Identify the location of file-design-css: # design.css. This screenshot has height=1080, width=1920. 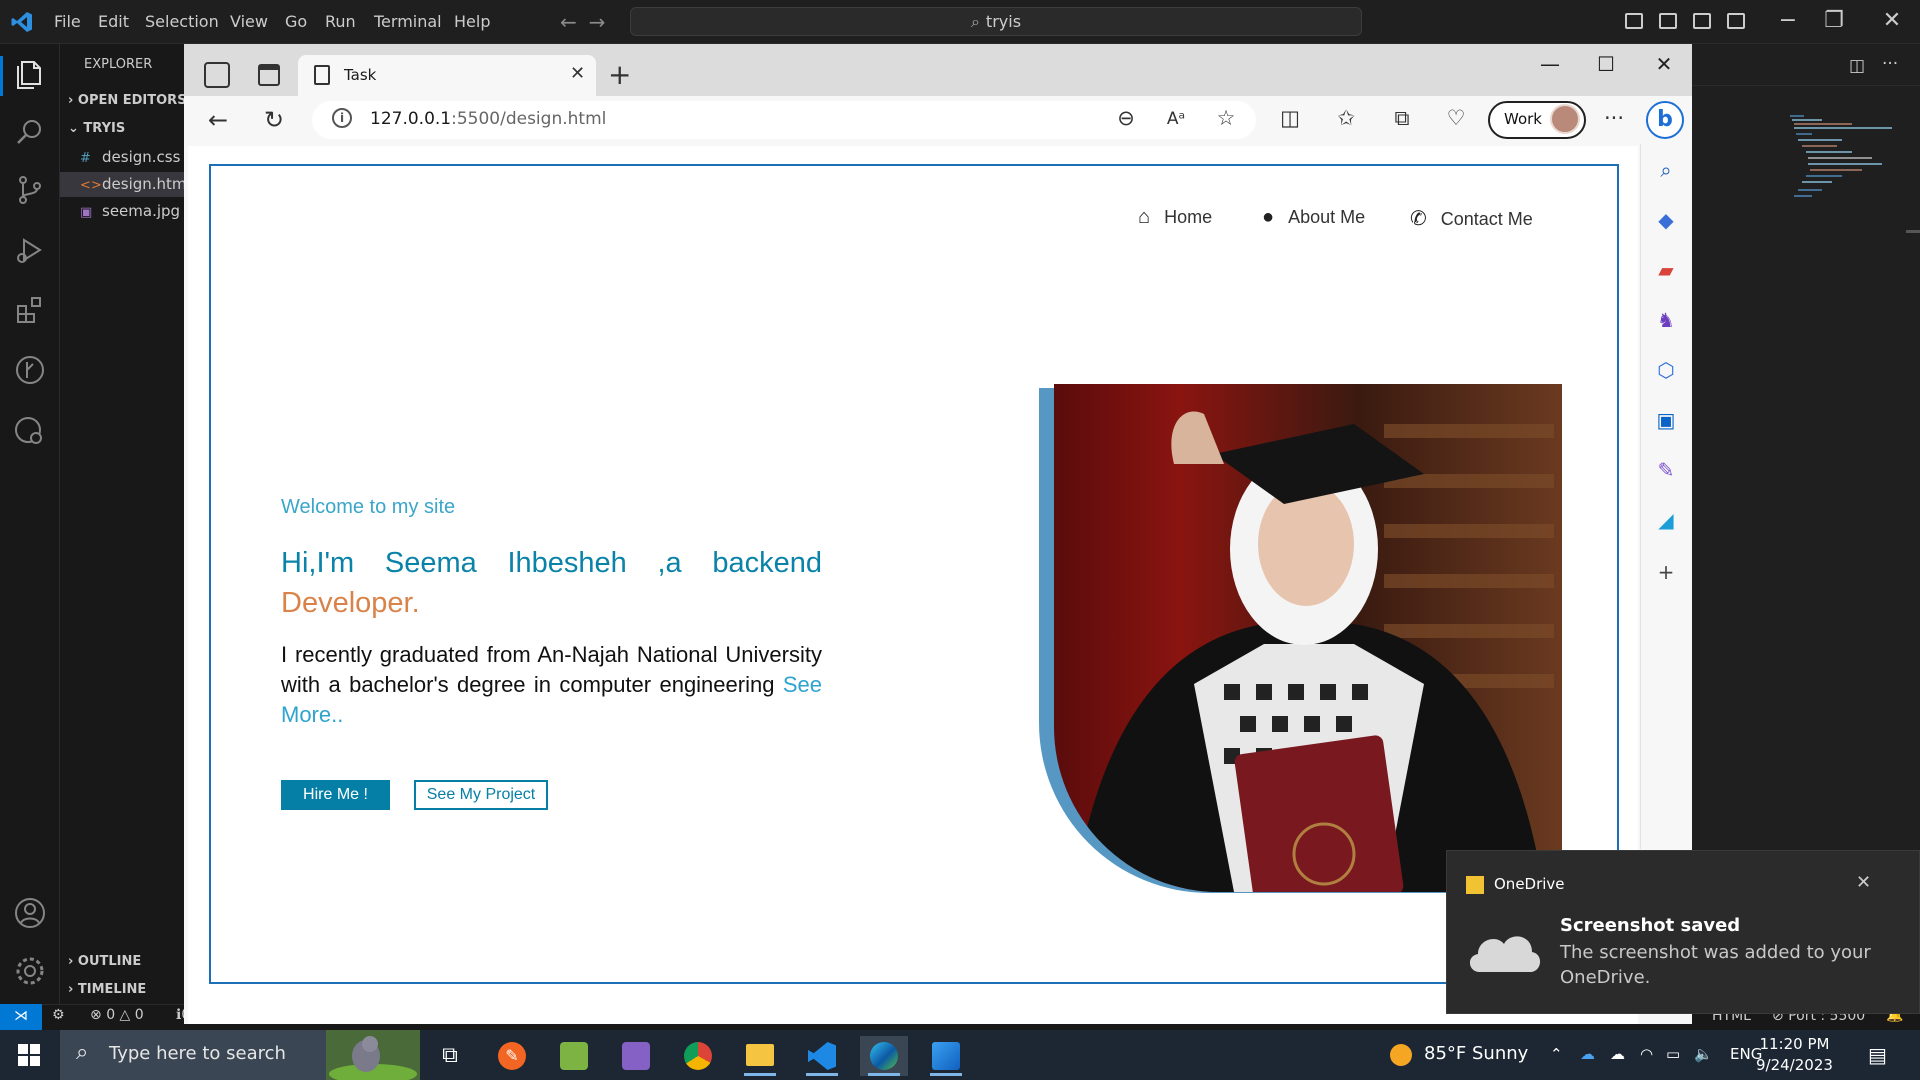
(130, 157).